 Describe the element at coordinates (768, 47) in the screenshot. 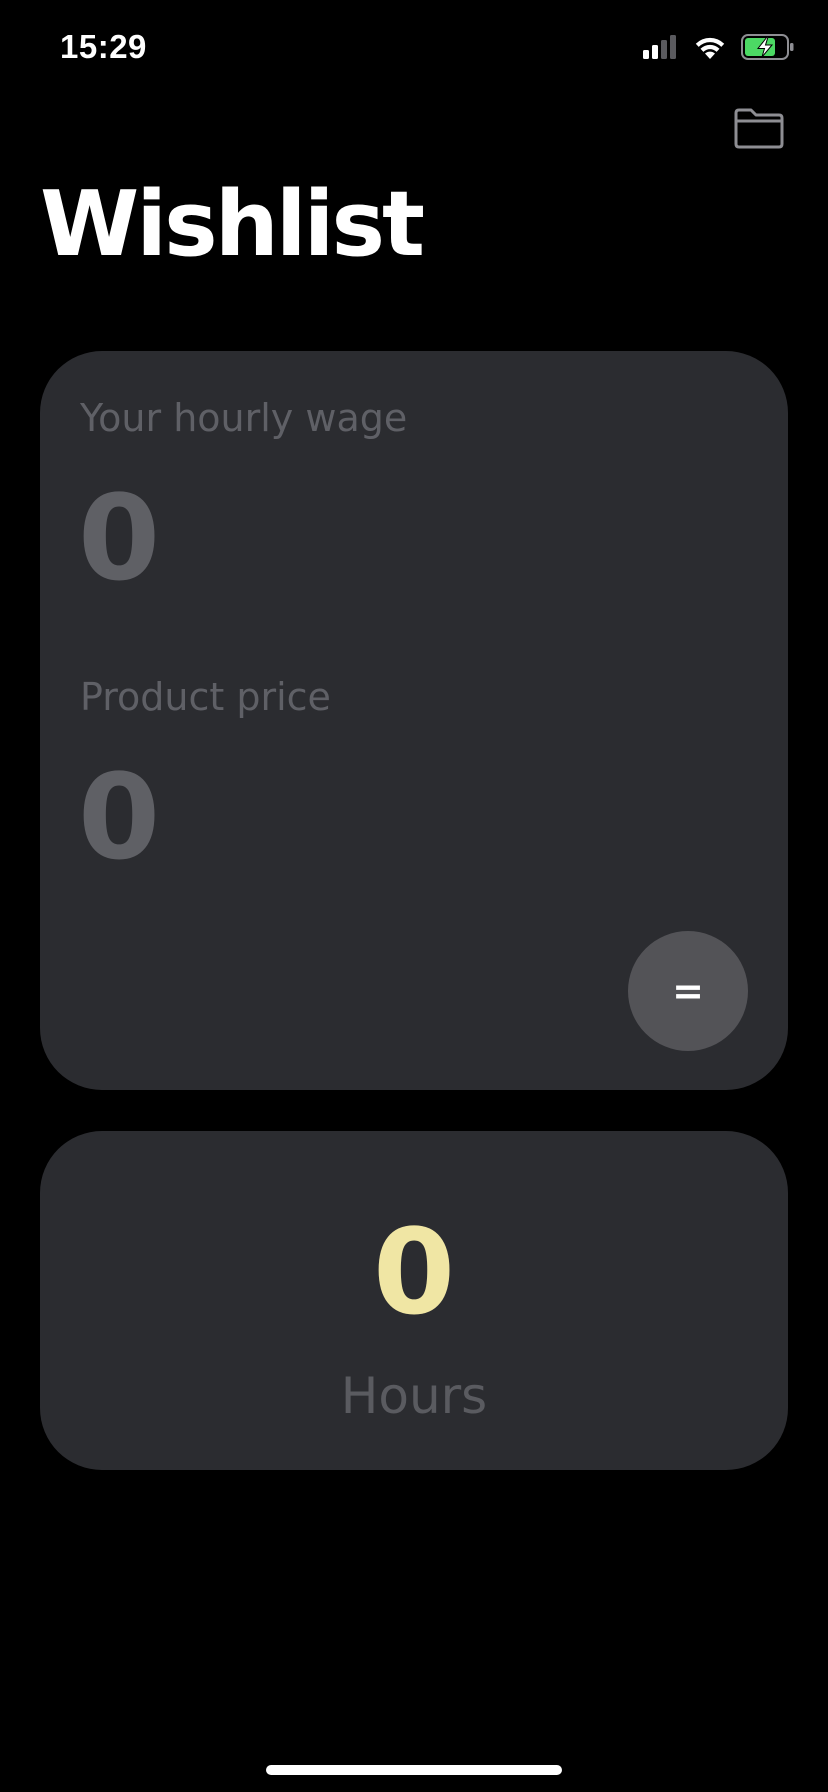

I see `battery-charging-icon` at that location.